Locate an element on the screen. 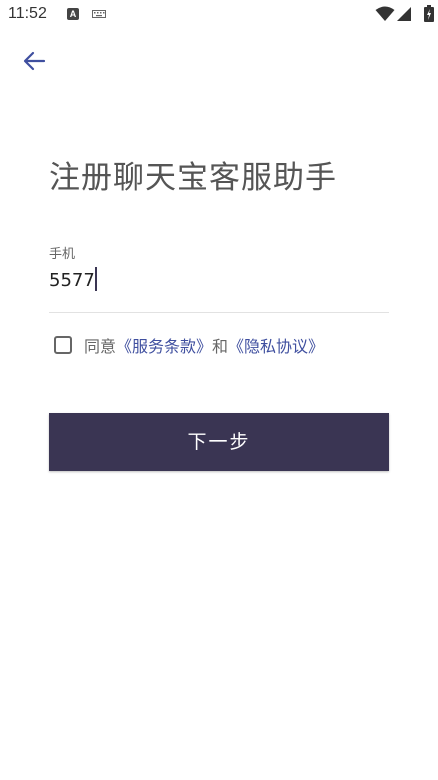  keyboard-icon is located at coordinates (99, 14).